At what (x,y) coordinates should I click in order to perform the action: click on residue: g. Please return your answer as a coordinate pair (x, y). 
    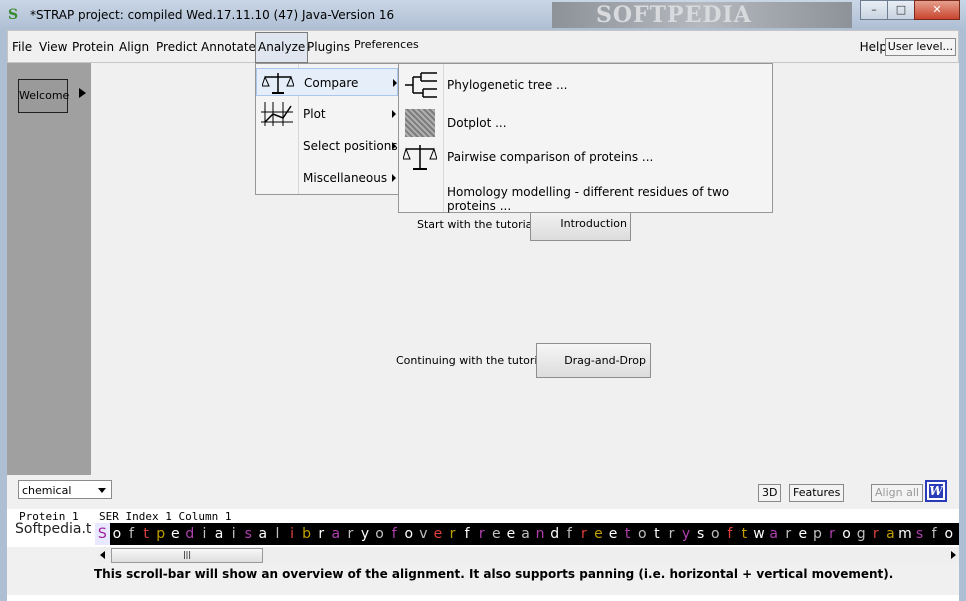
    Looking at the image, I should click on (861, 534).